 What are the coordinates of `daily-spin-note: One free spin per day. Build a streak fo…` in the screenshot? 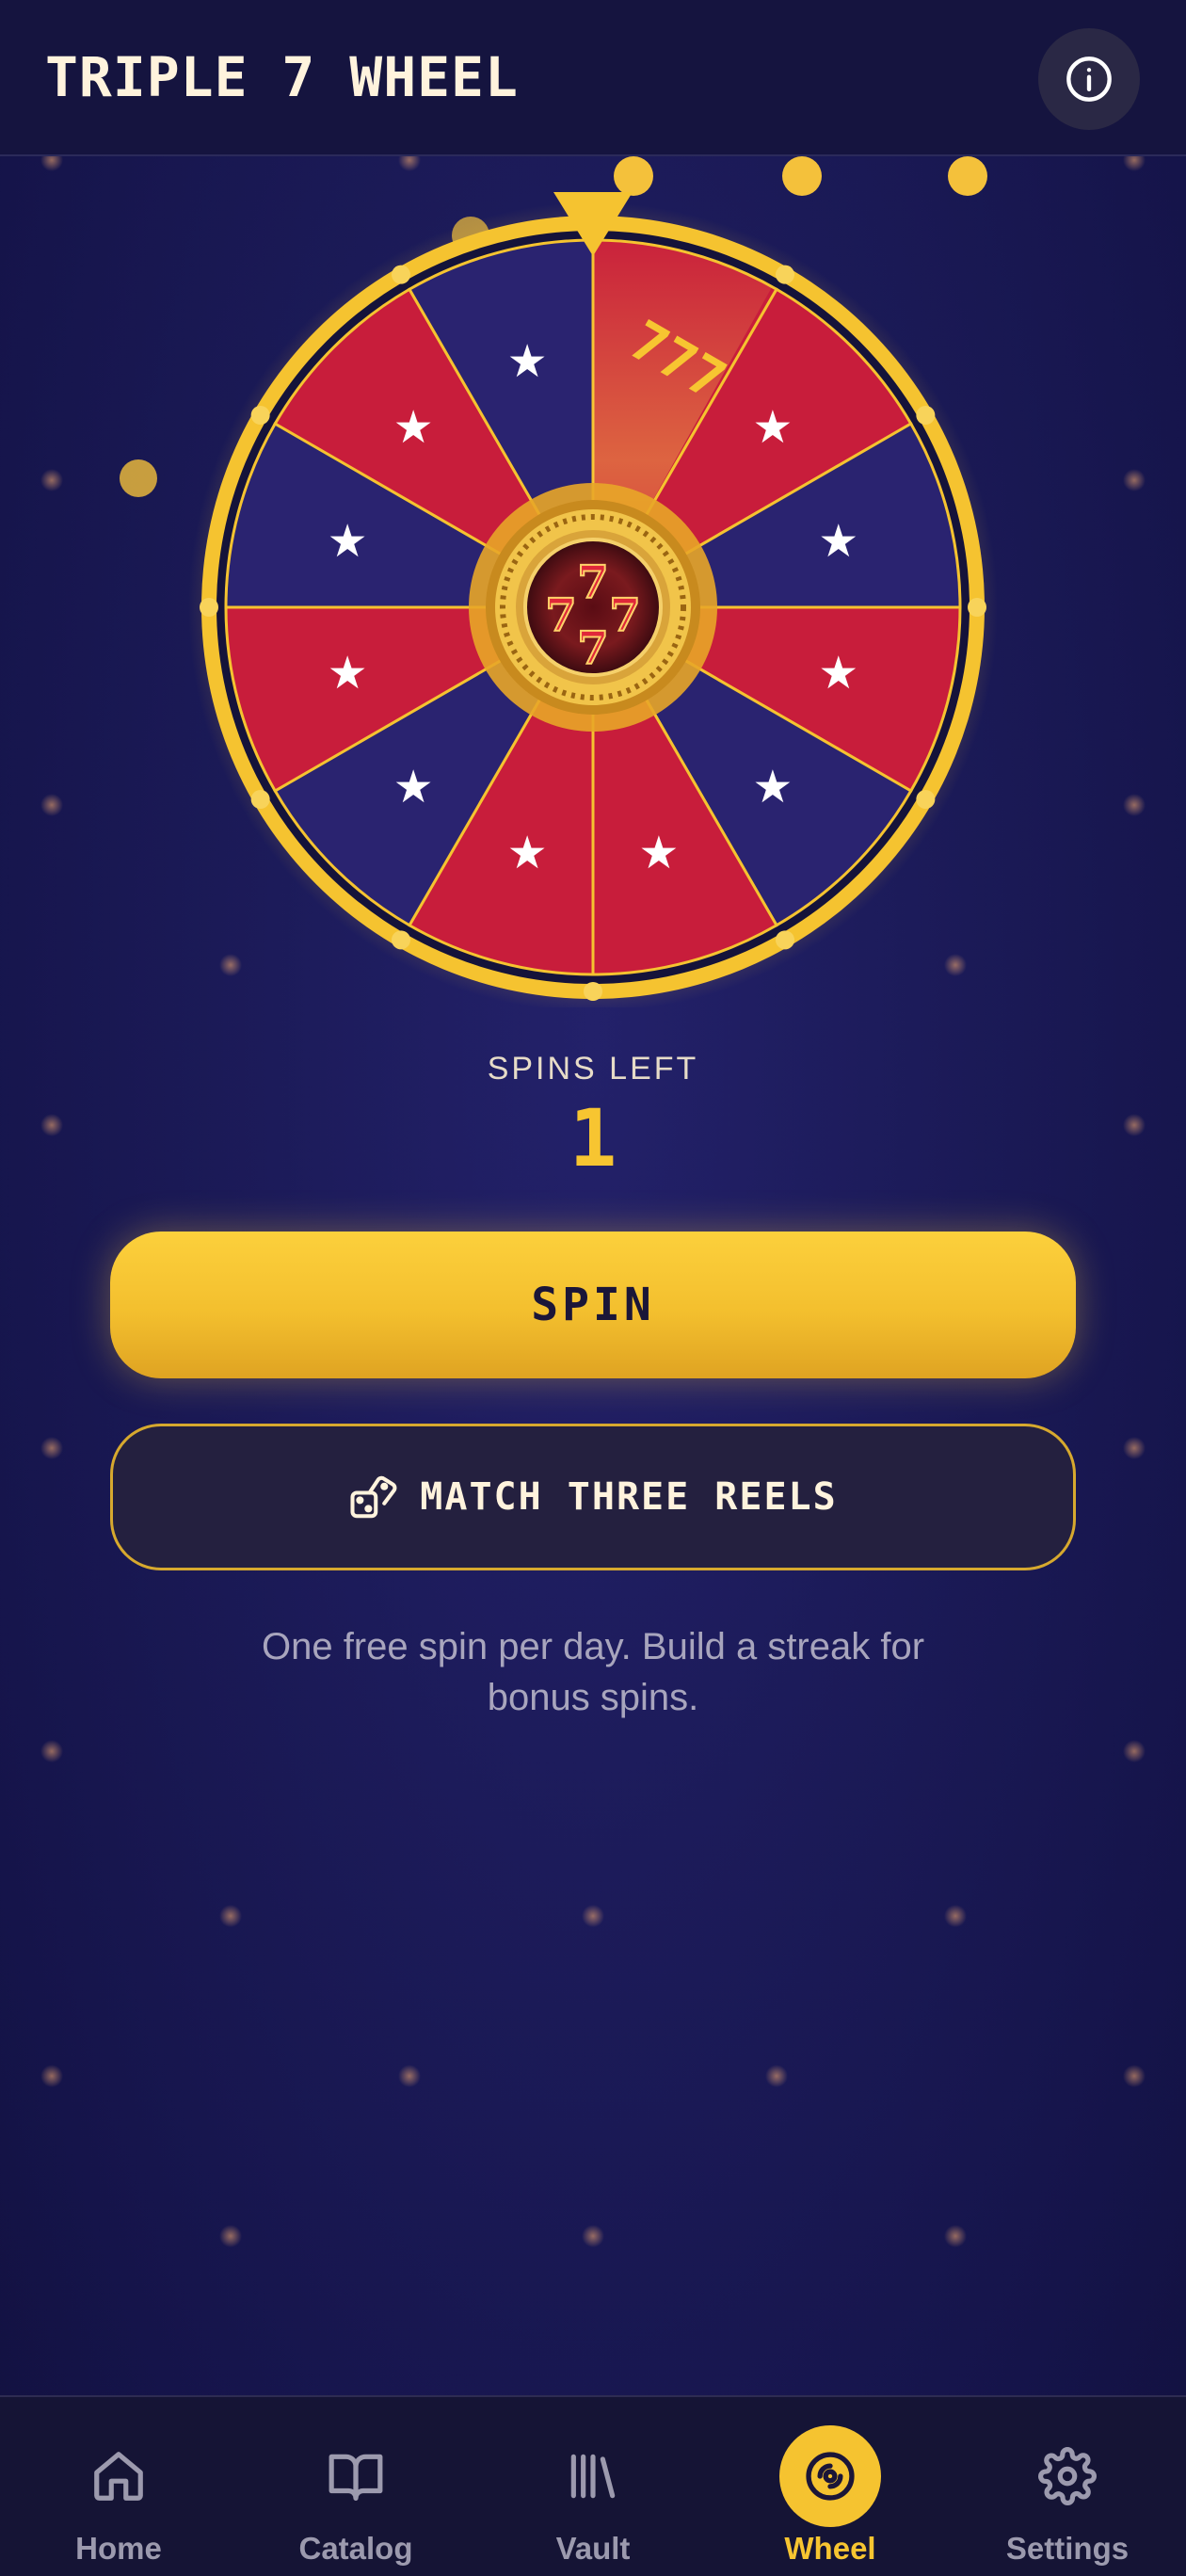 It's located at (593, 1672).